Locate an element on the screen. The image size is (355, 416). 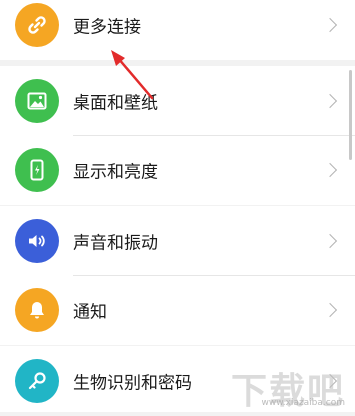
settings-item-label: 显示和亮度 is located at coordinates (115, 172).